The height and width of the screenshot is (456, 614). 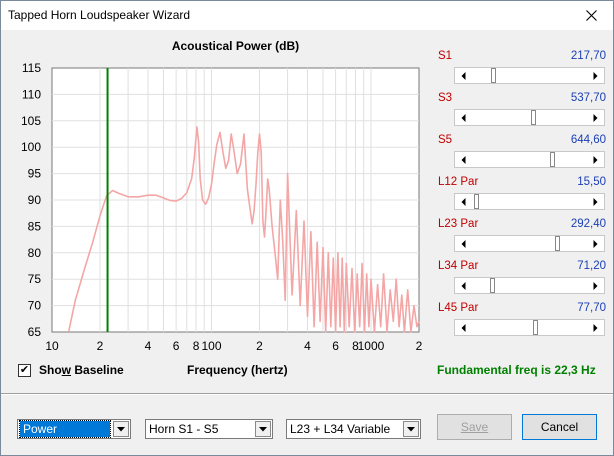 What do you see at coordinates (445, 56) in the screenshot?
I see `param-label: S1` at bounding box center [445, 56].